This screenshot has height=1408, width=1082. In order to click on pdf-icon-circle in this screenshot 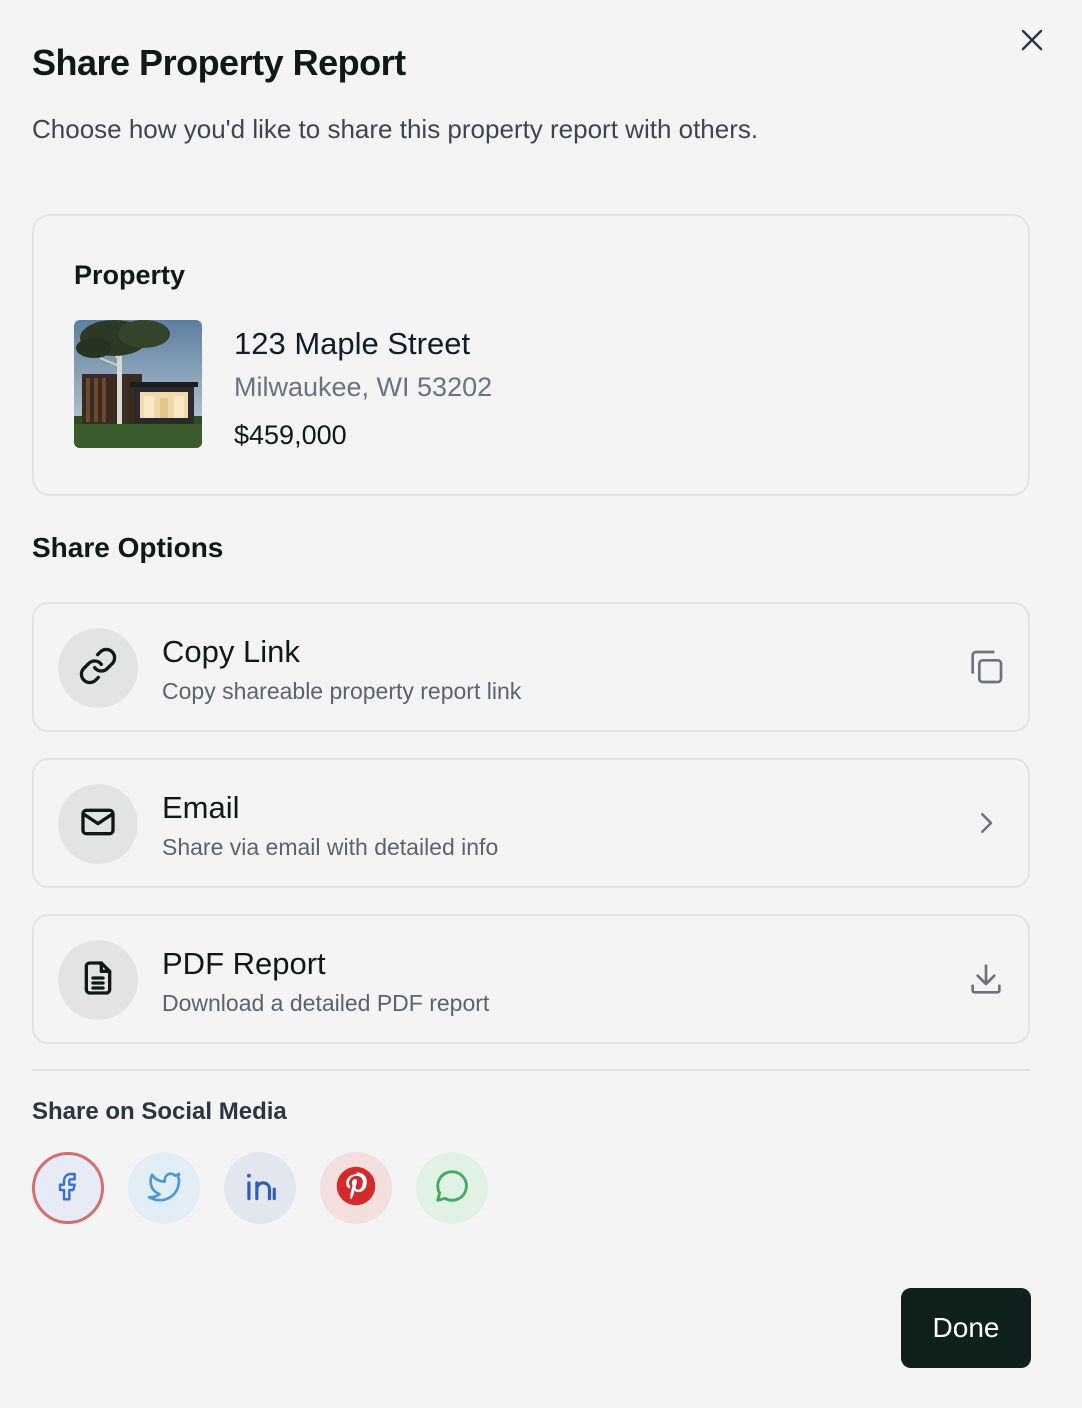, I will do `click(98, 980)`.